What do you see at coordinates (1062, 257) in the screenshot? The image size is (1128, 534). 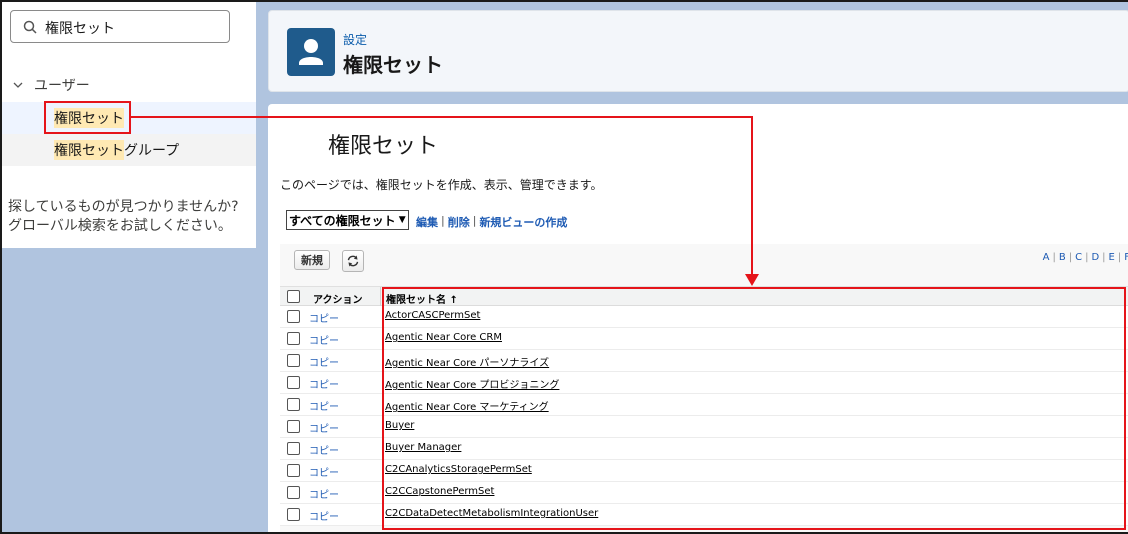 I see `alpha-filter-b: B` at bounding box center [1062, 257].